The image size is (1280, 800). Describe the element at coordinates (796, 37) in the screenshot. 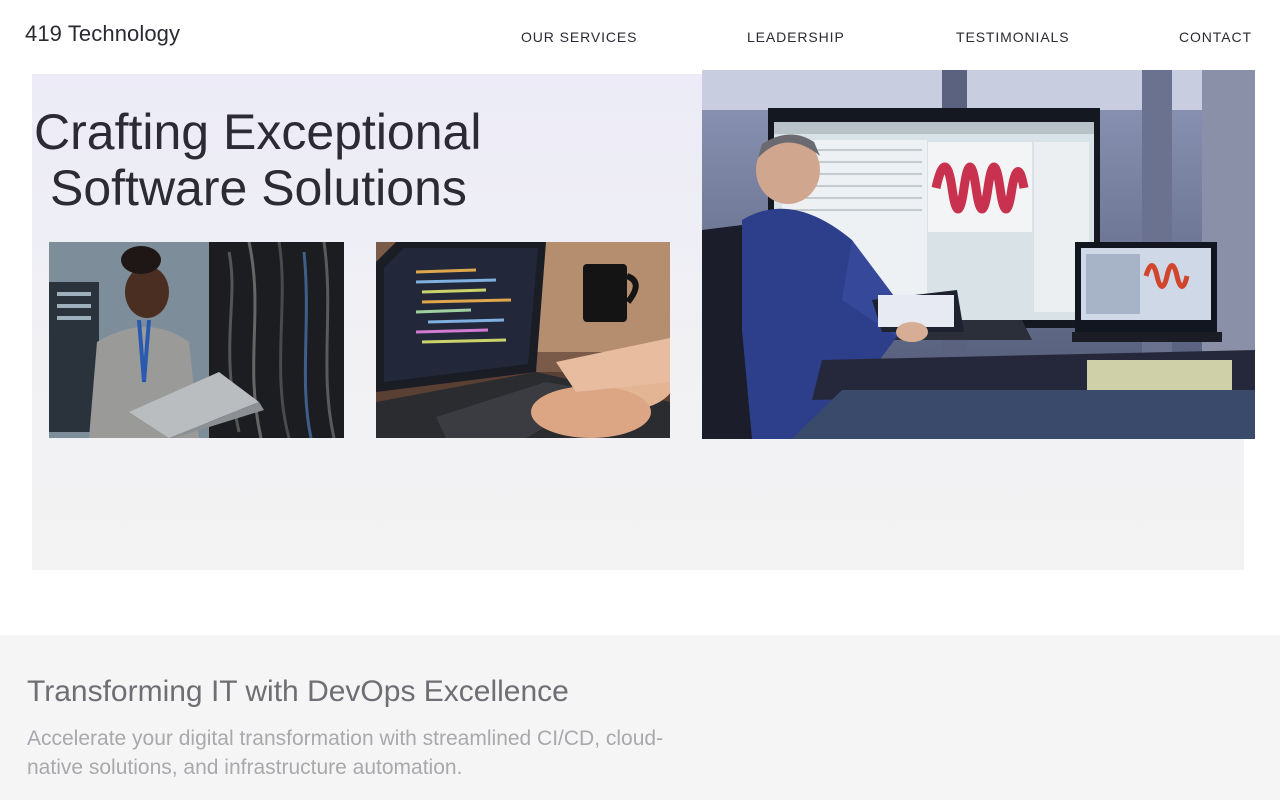

I see `nav-item-leadership: LEADERSHIP` at that location.